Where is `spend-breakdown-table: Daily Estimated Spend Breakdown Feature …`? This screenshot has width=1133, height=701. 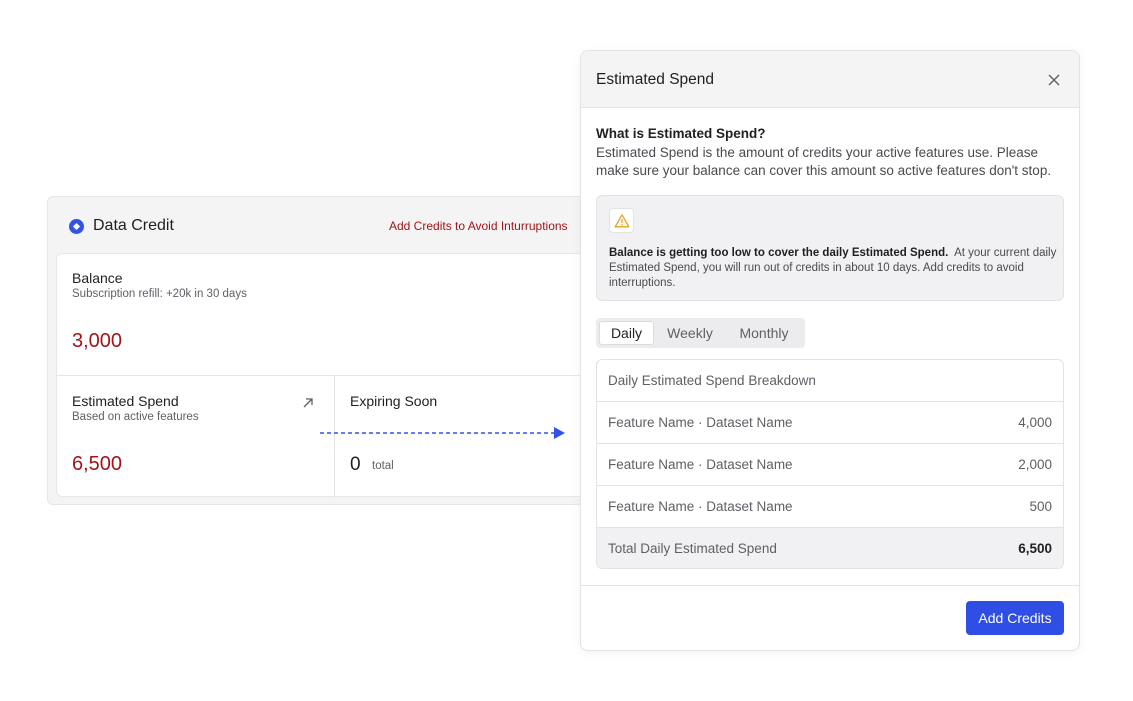 spend-breakdown-table: Daily Estimated Spend Breakdown Feature … is located at coordinates (830, 464).